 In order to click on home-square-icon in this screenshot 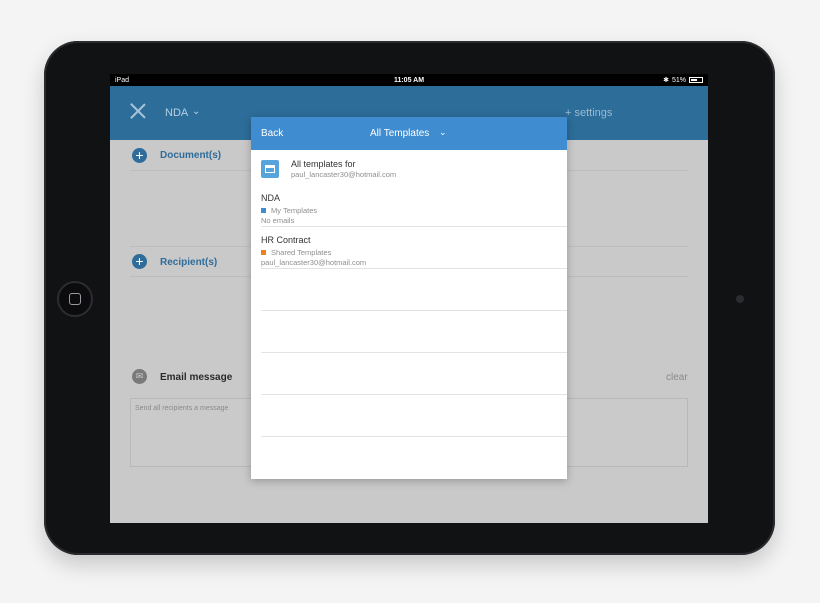, I will do `click(75, 299)`.